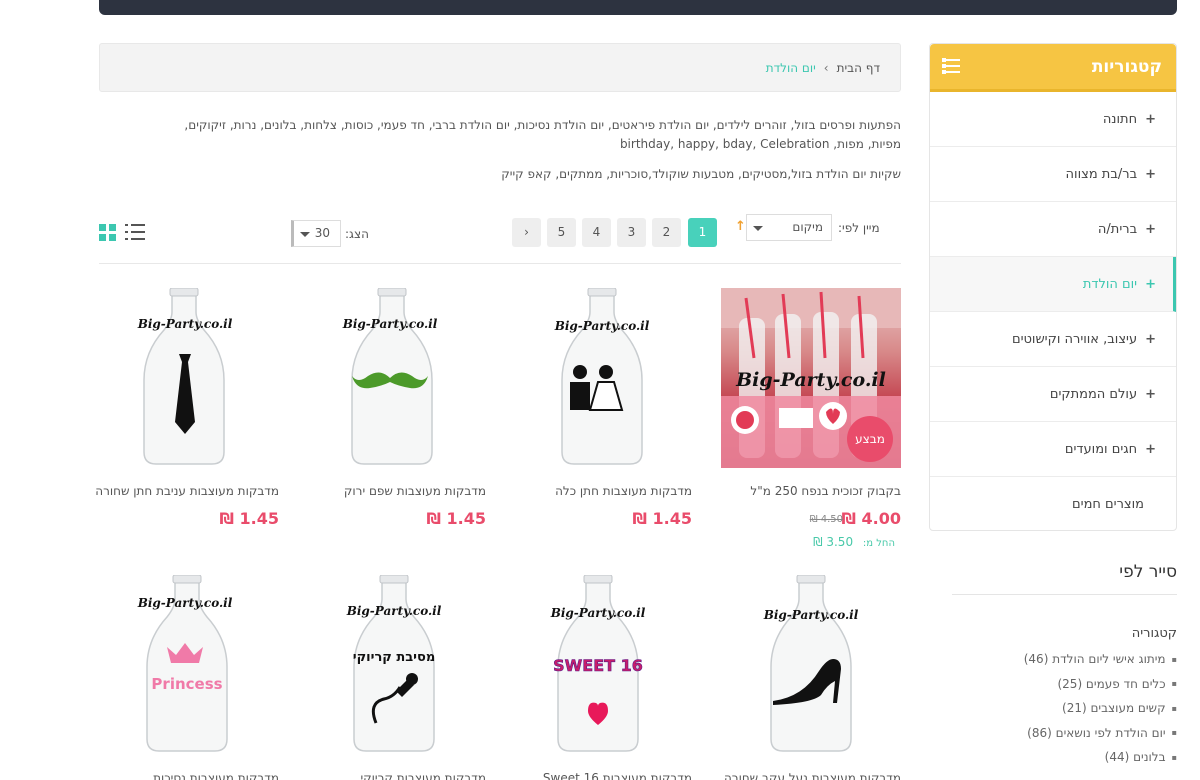 The width and height of the screenshot is (1200, 780). I want to click on breadcrumb-home: דף הבית, so click(858, 68).